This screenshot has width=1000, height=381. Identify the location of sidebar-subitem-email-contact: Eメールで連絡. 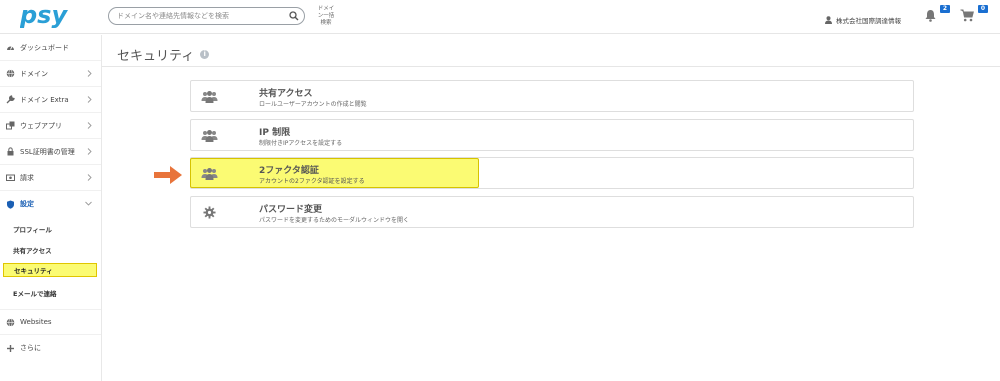
(50, 293).